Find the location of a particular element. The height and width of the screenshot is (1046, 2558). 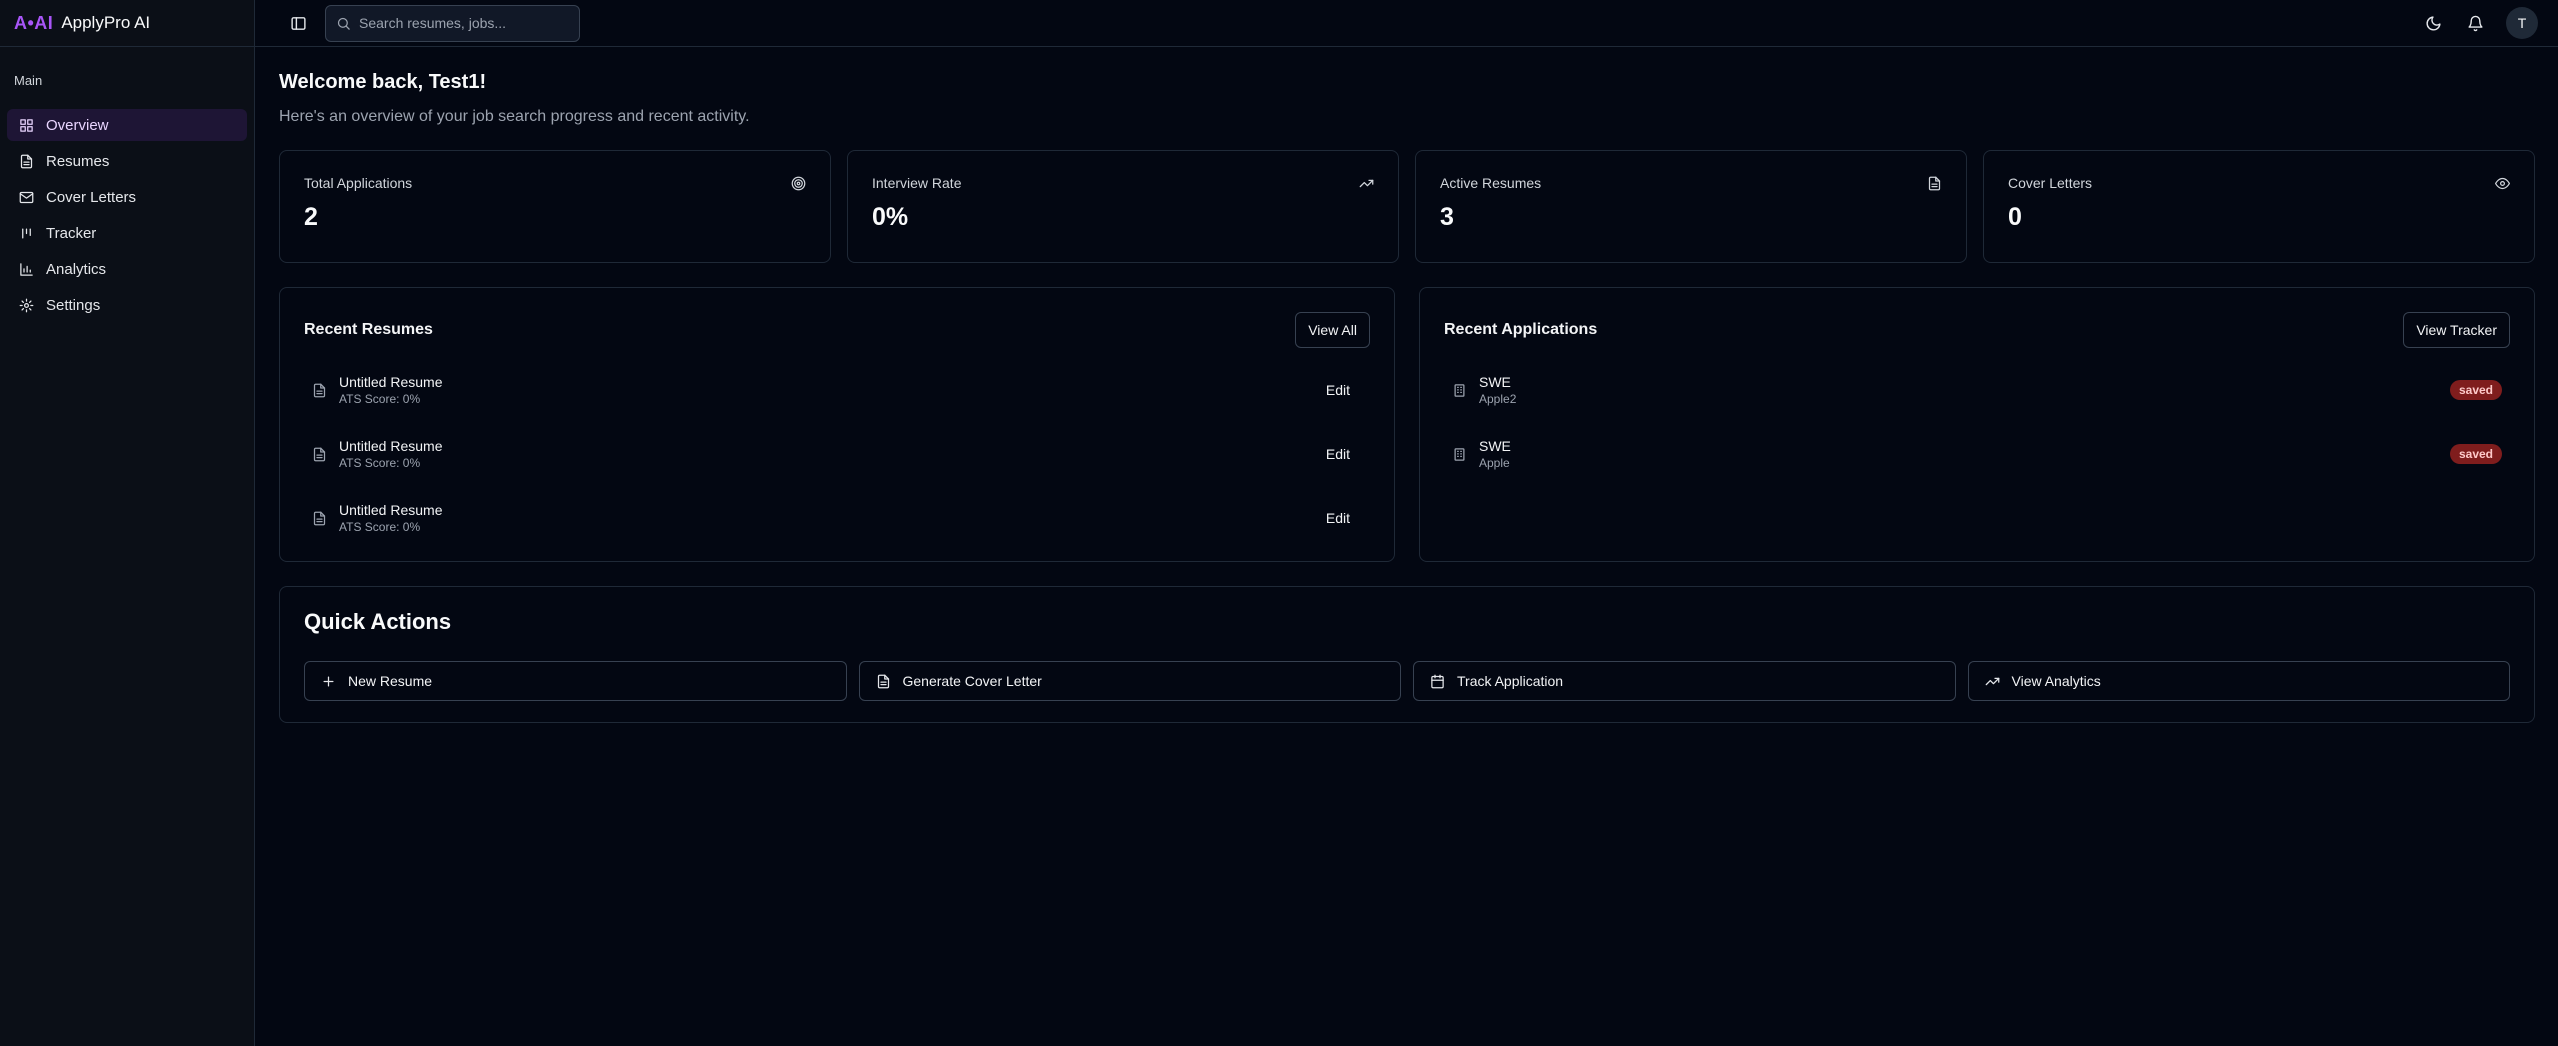

sidebar-item-settings: Settings is located at coordinates (127, 305).